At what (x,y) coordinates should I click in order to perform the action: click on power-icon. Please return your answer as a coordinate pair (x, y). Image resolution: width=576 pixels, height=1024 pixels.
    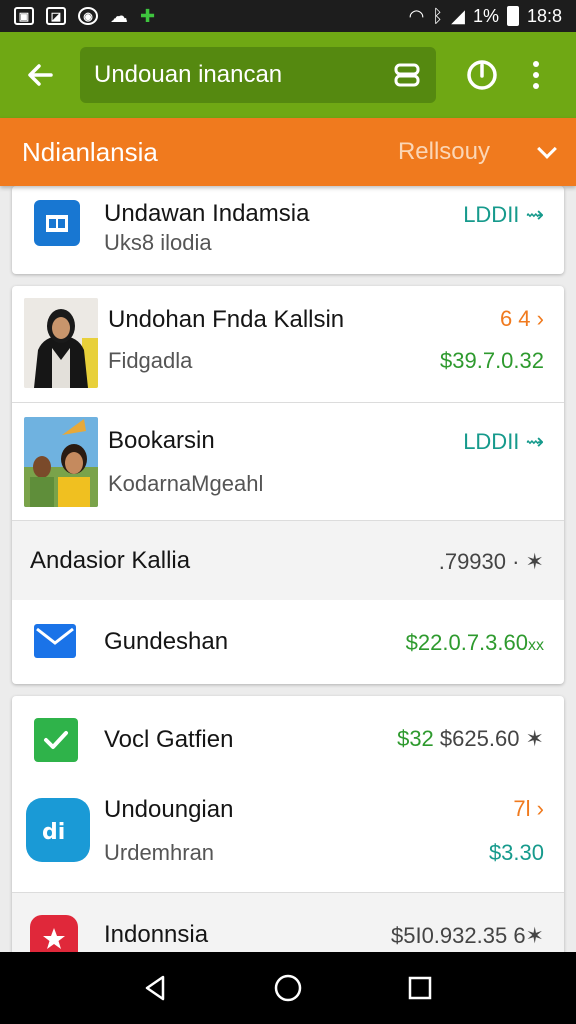
    Looking at the image, I should click on (482, 75).